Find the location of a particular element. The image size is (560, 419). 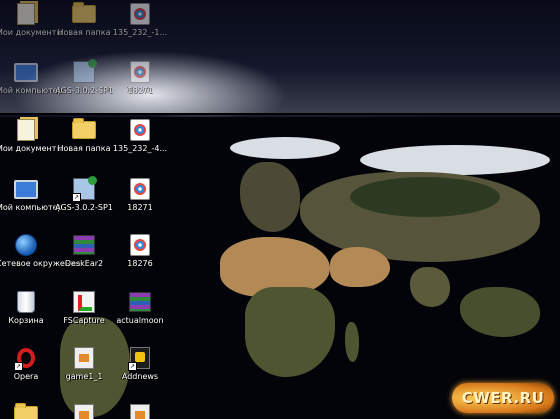

icon-label: 18276 is located at coordinates (140, 263).